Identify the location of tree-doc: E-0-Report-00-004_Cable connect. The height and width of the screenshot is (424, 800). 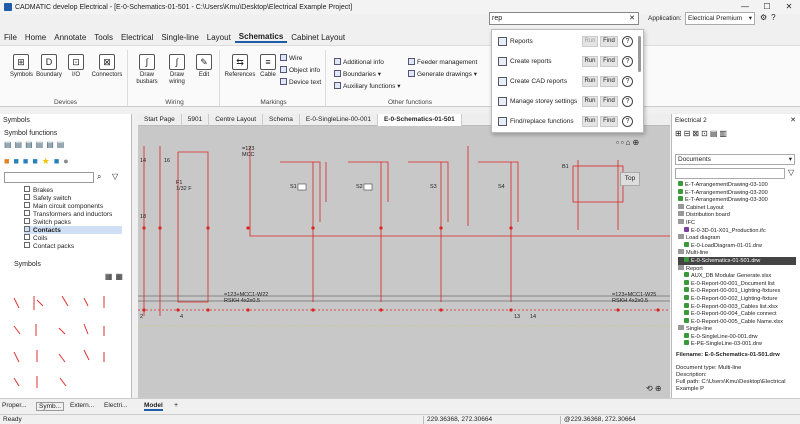
(737, 314).